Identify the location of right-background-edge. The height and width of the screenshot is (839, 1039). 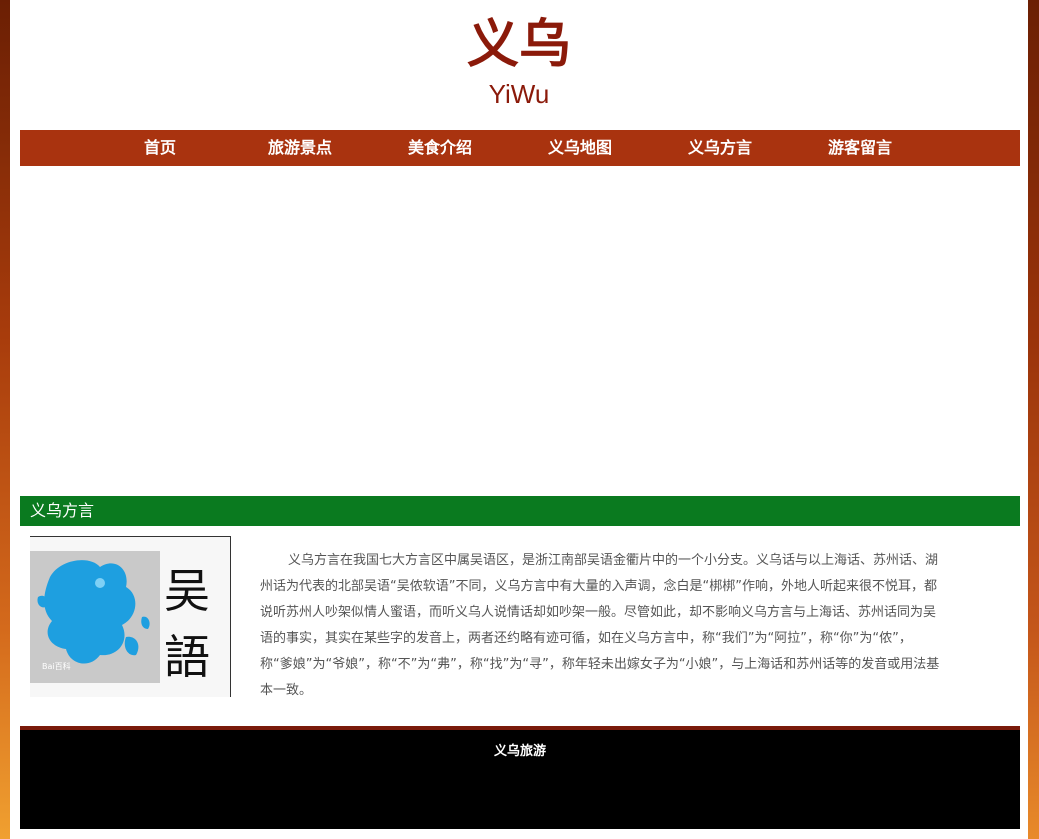
(1033, 419).